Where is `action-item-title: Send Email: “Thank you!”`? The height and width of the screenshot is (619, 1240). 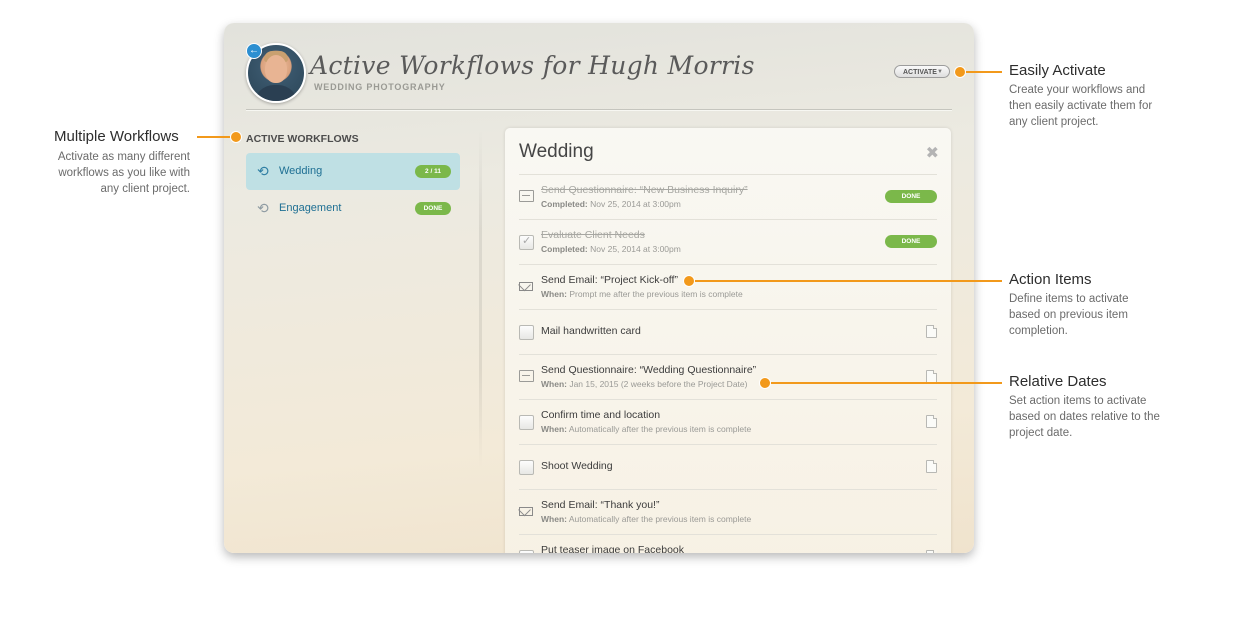 action-item-title: Send Email: “Thank you!” is located at coordinates (600, 505).